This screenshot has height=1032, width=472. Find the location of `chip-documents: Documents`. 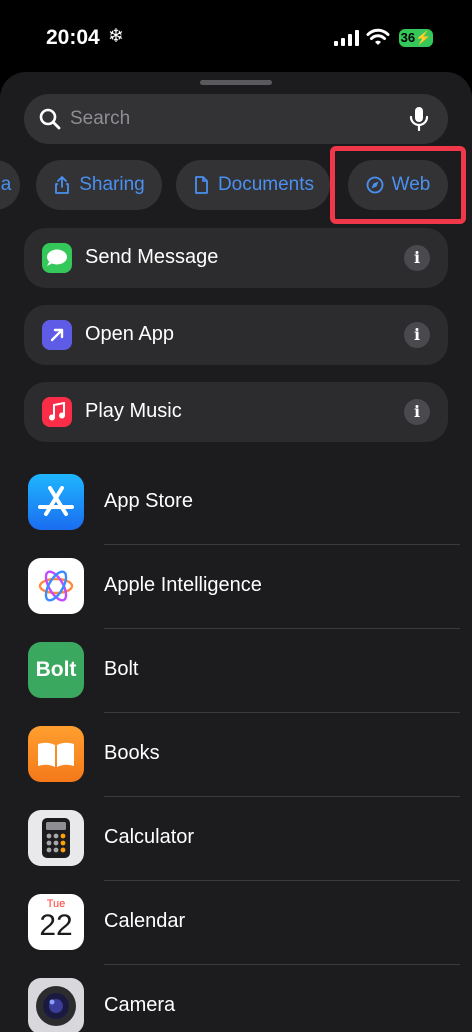

chip-documents: Documents is located at coordinates (253, 185).